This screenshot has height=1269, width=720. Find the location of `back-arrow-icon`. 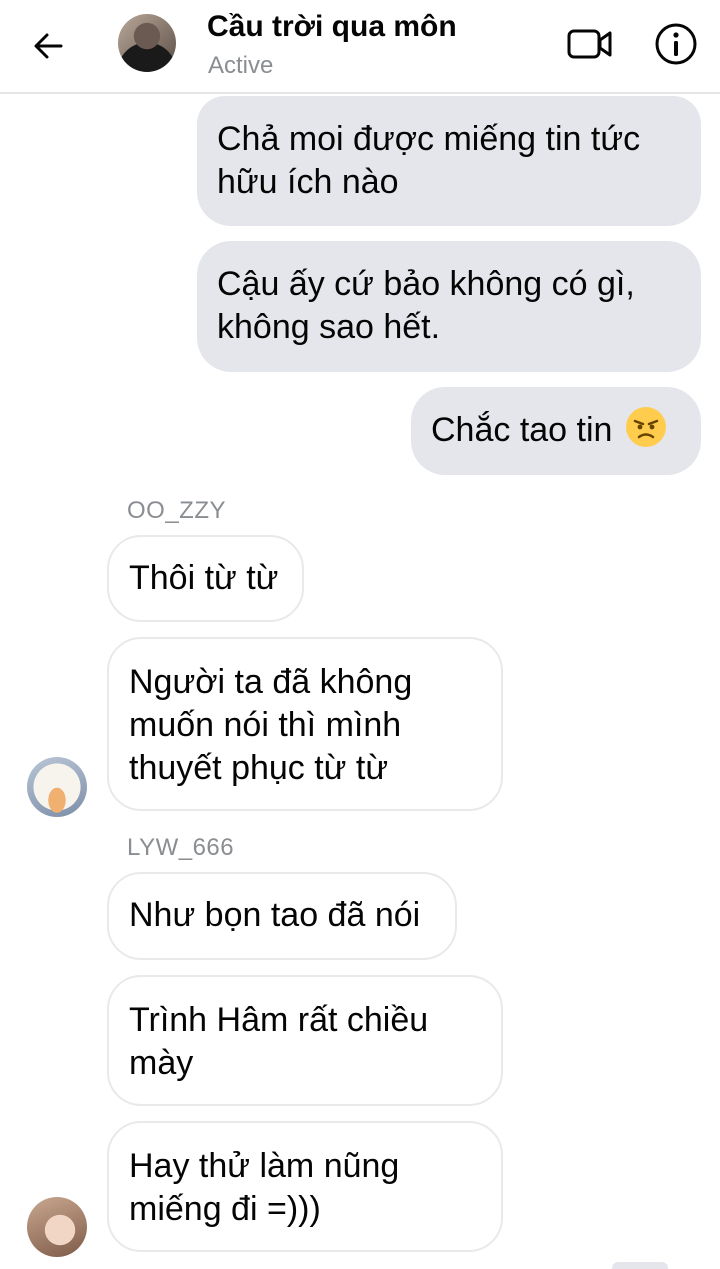

back-arrow-icon is located at coordinates (48, 46).